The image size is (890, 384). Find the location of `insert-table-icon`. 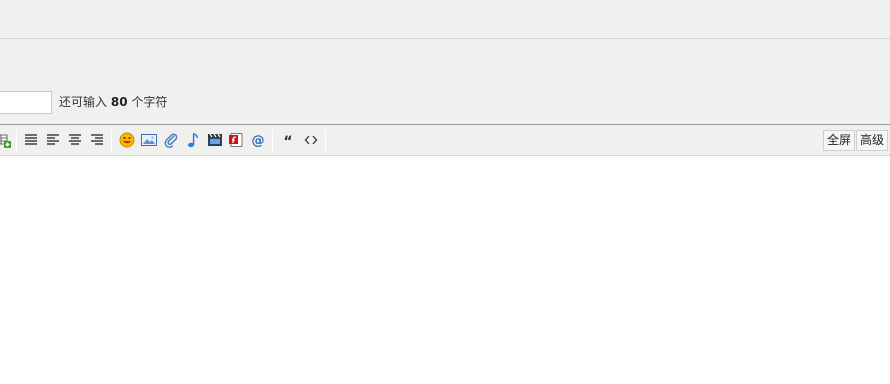

insert-table-icon is located at coordinates (5, 141).